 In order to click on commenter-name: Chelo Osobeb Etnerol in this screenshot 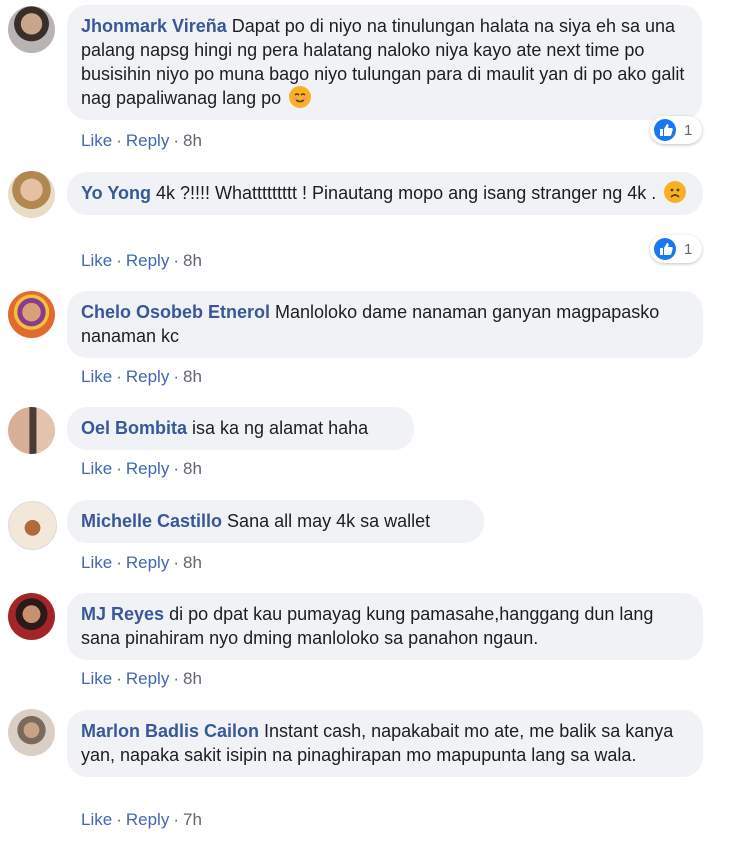, I will do `click(175, 312)`.